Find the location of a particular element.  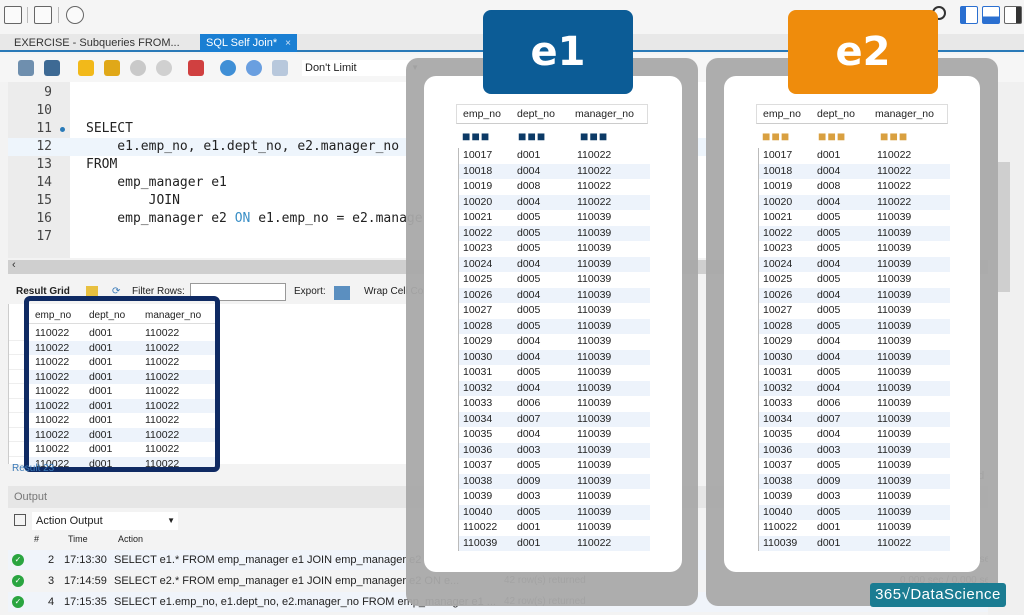

table-cell: 10023 is located at coordinates (478, 248).